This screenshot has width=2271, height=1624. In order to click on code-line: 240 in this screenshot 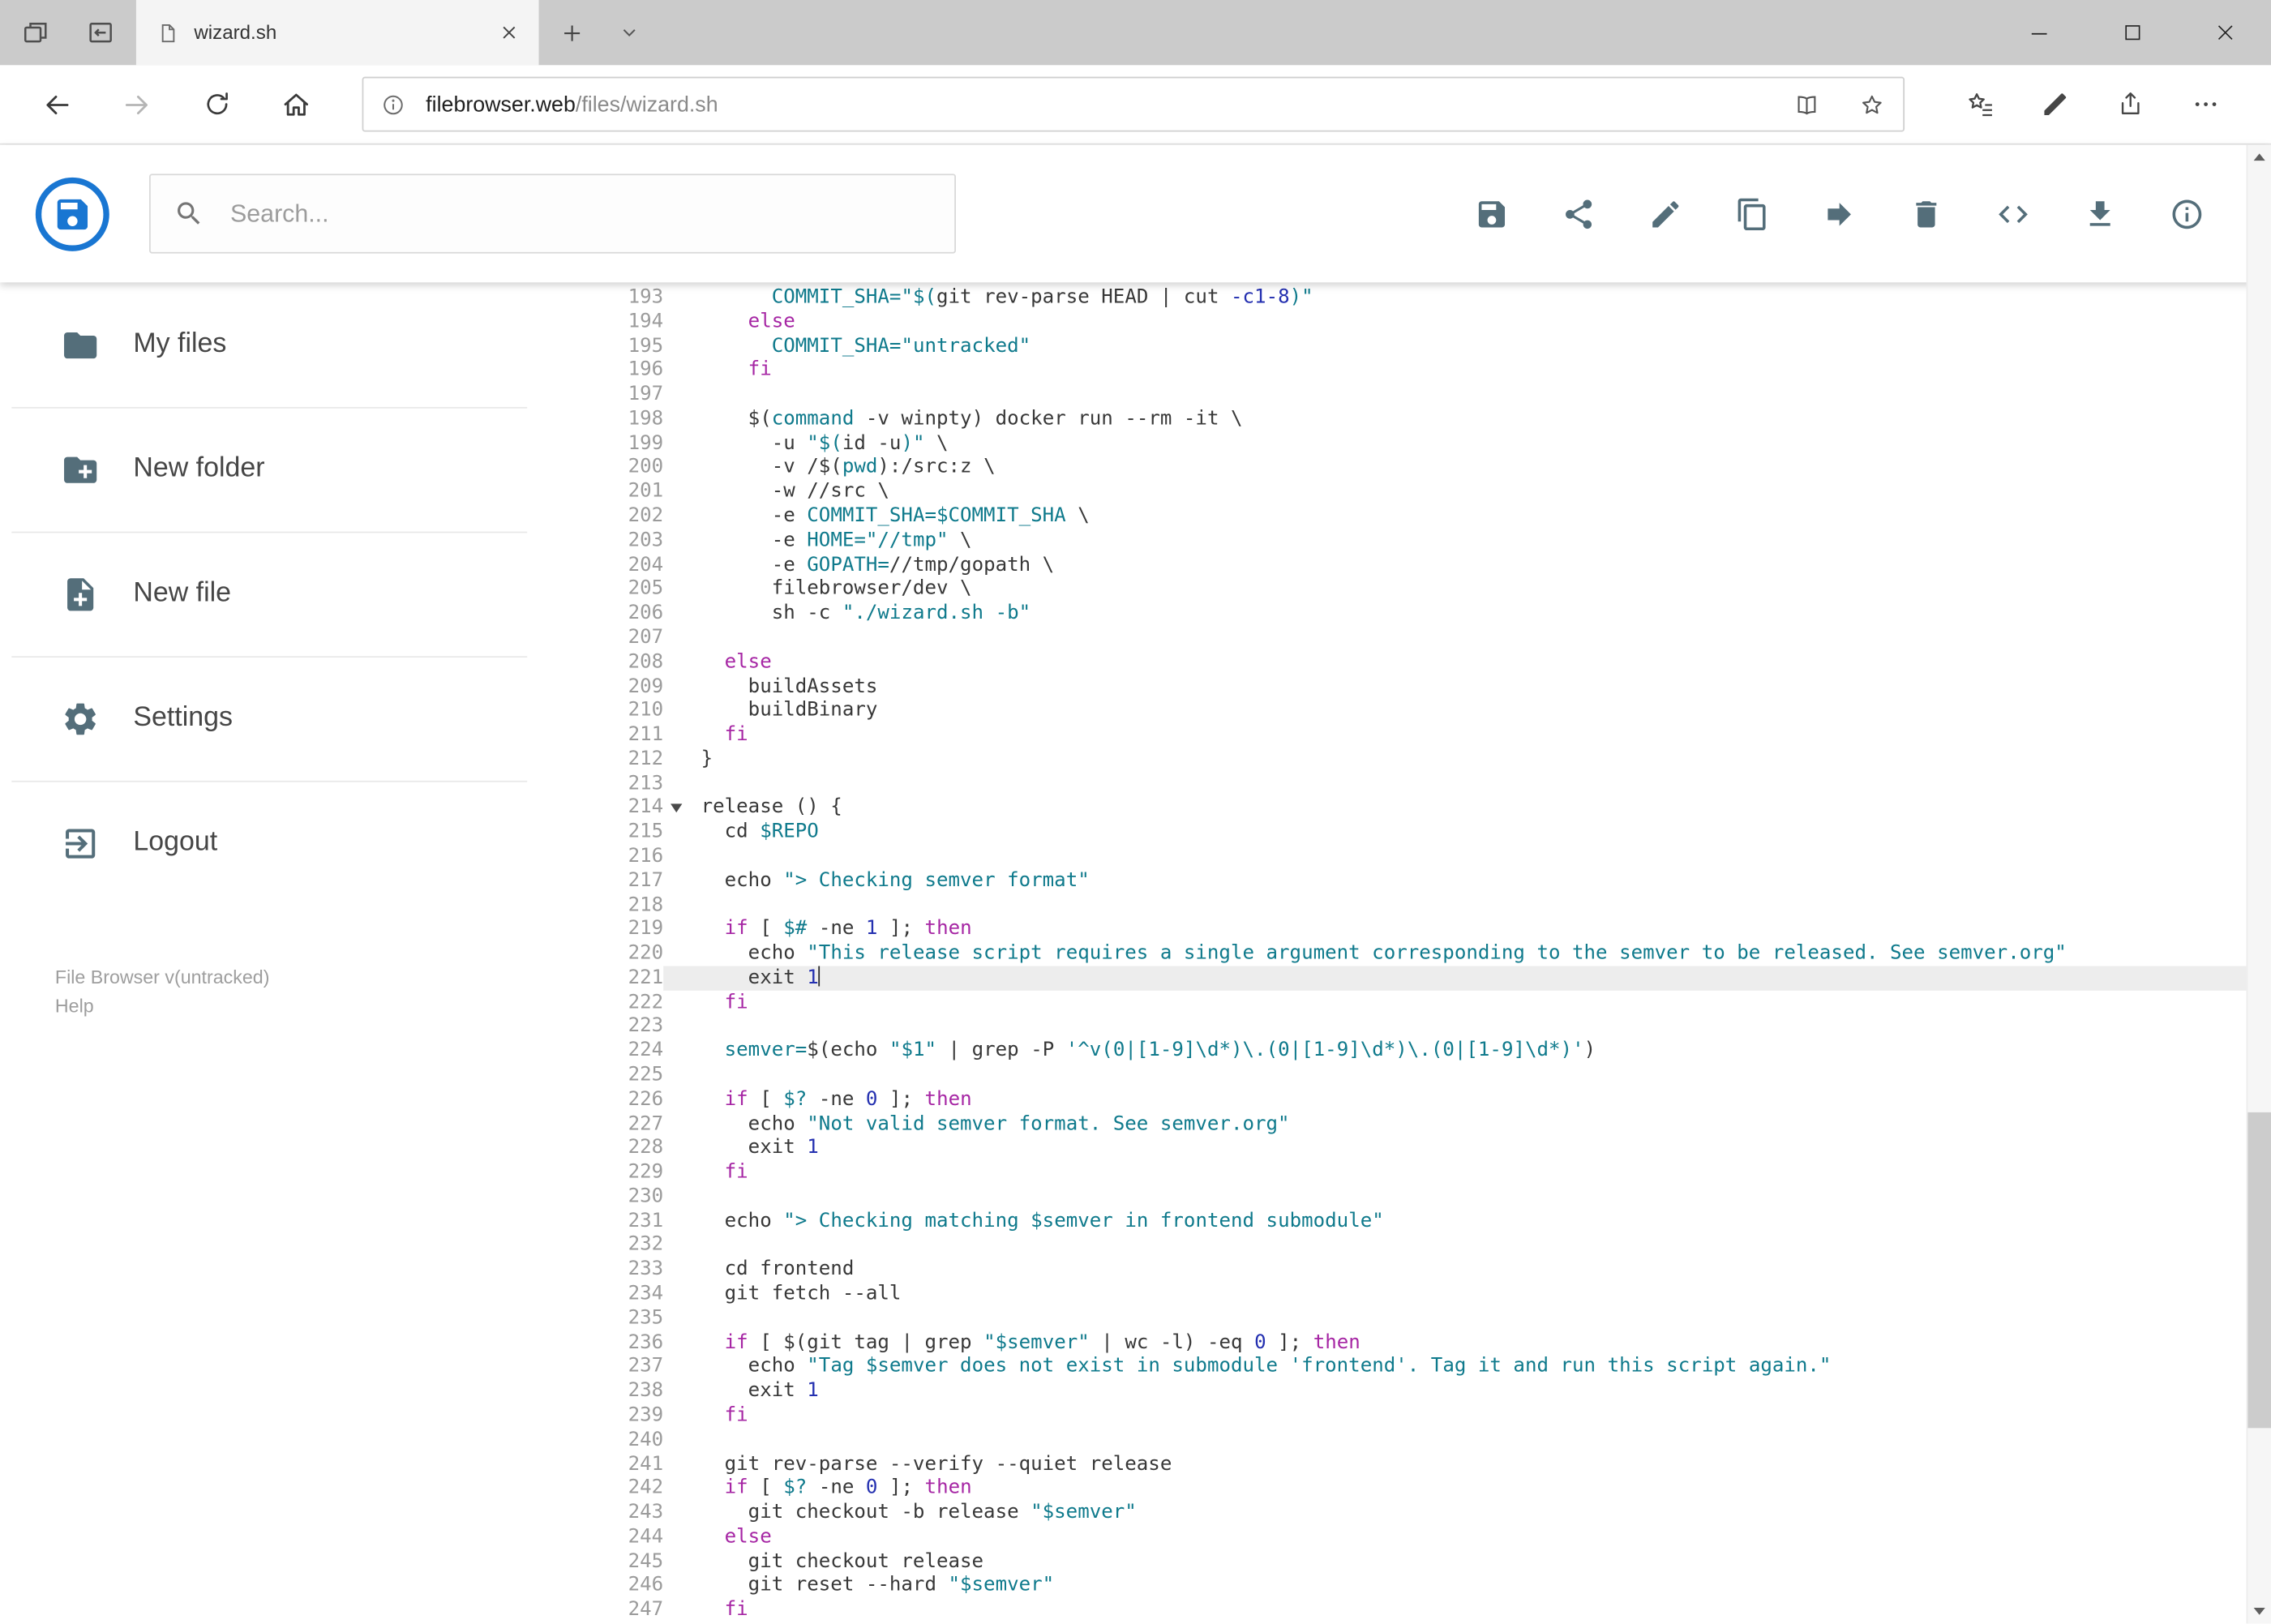, I will do `click(1440, 1440)`.